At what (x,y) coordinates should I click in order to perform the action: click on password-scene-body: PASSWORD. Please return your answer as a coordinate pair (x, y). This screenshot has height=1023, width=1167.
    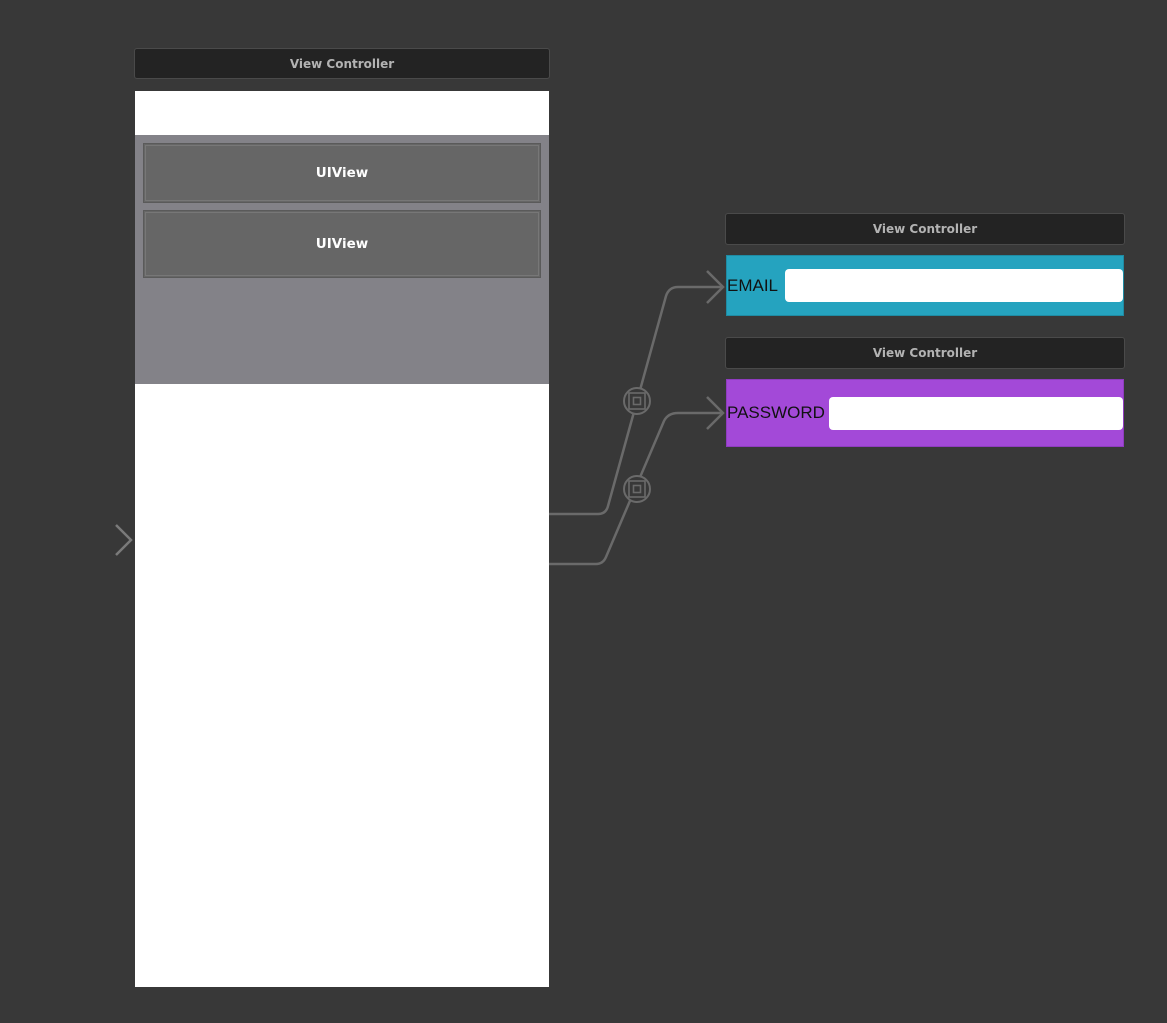
    Looking at the image, I should click on (925, 413).